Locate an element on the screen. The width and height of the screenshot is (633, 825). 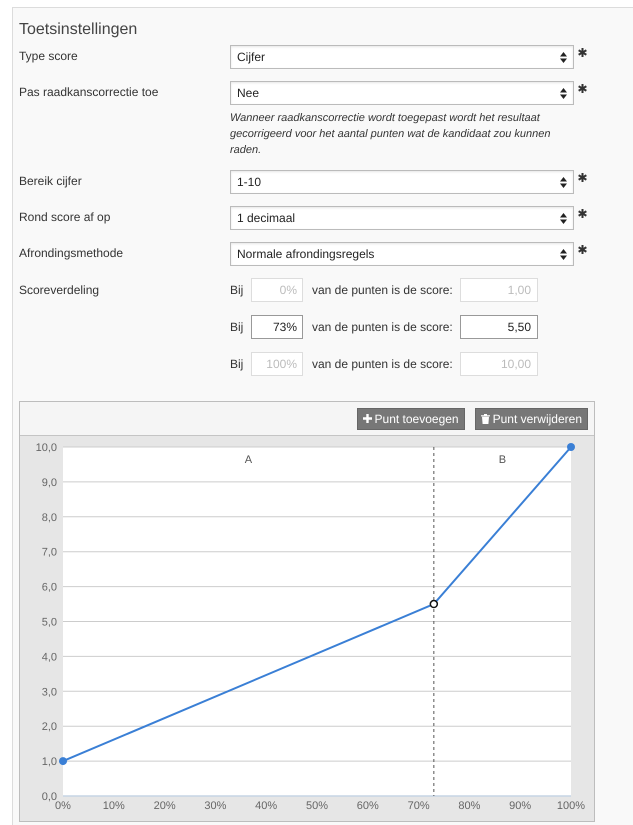
y-tick-label: 2,0 is located at coordinates (49, 727).